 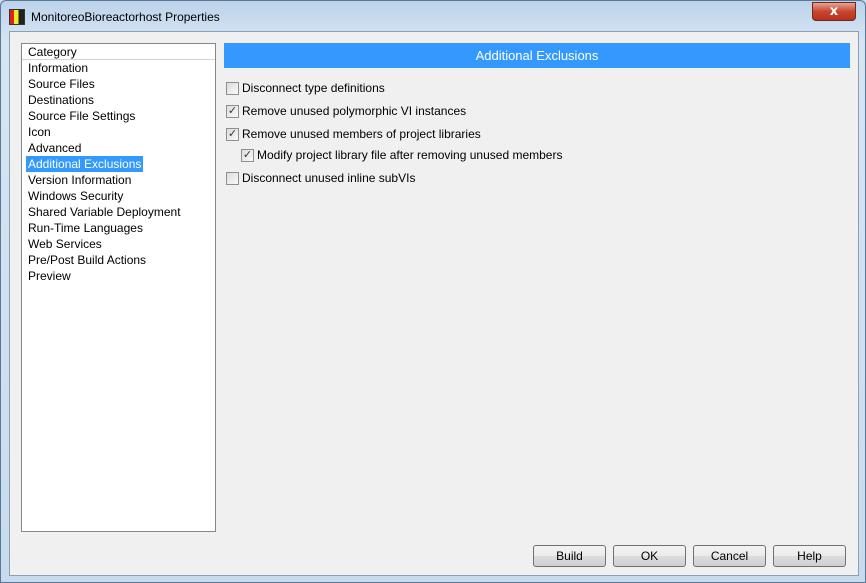 I want to click on ok-button: OK, so click(x=649, y=556).